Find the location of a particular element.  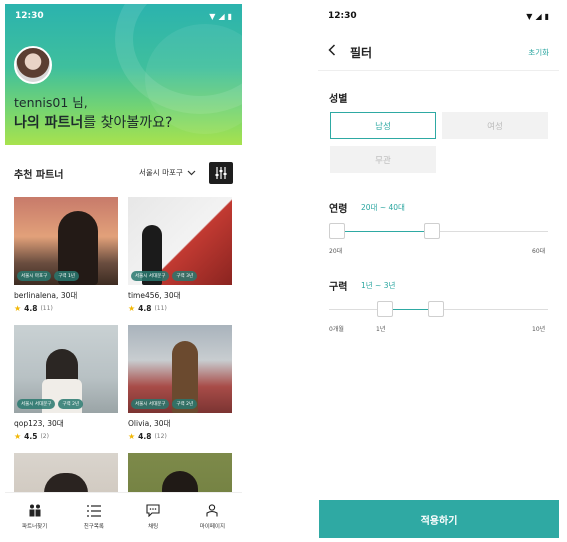

gender-option-any: 무관 is located at coordinates (383, 159).